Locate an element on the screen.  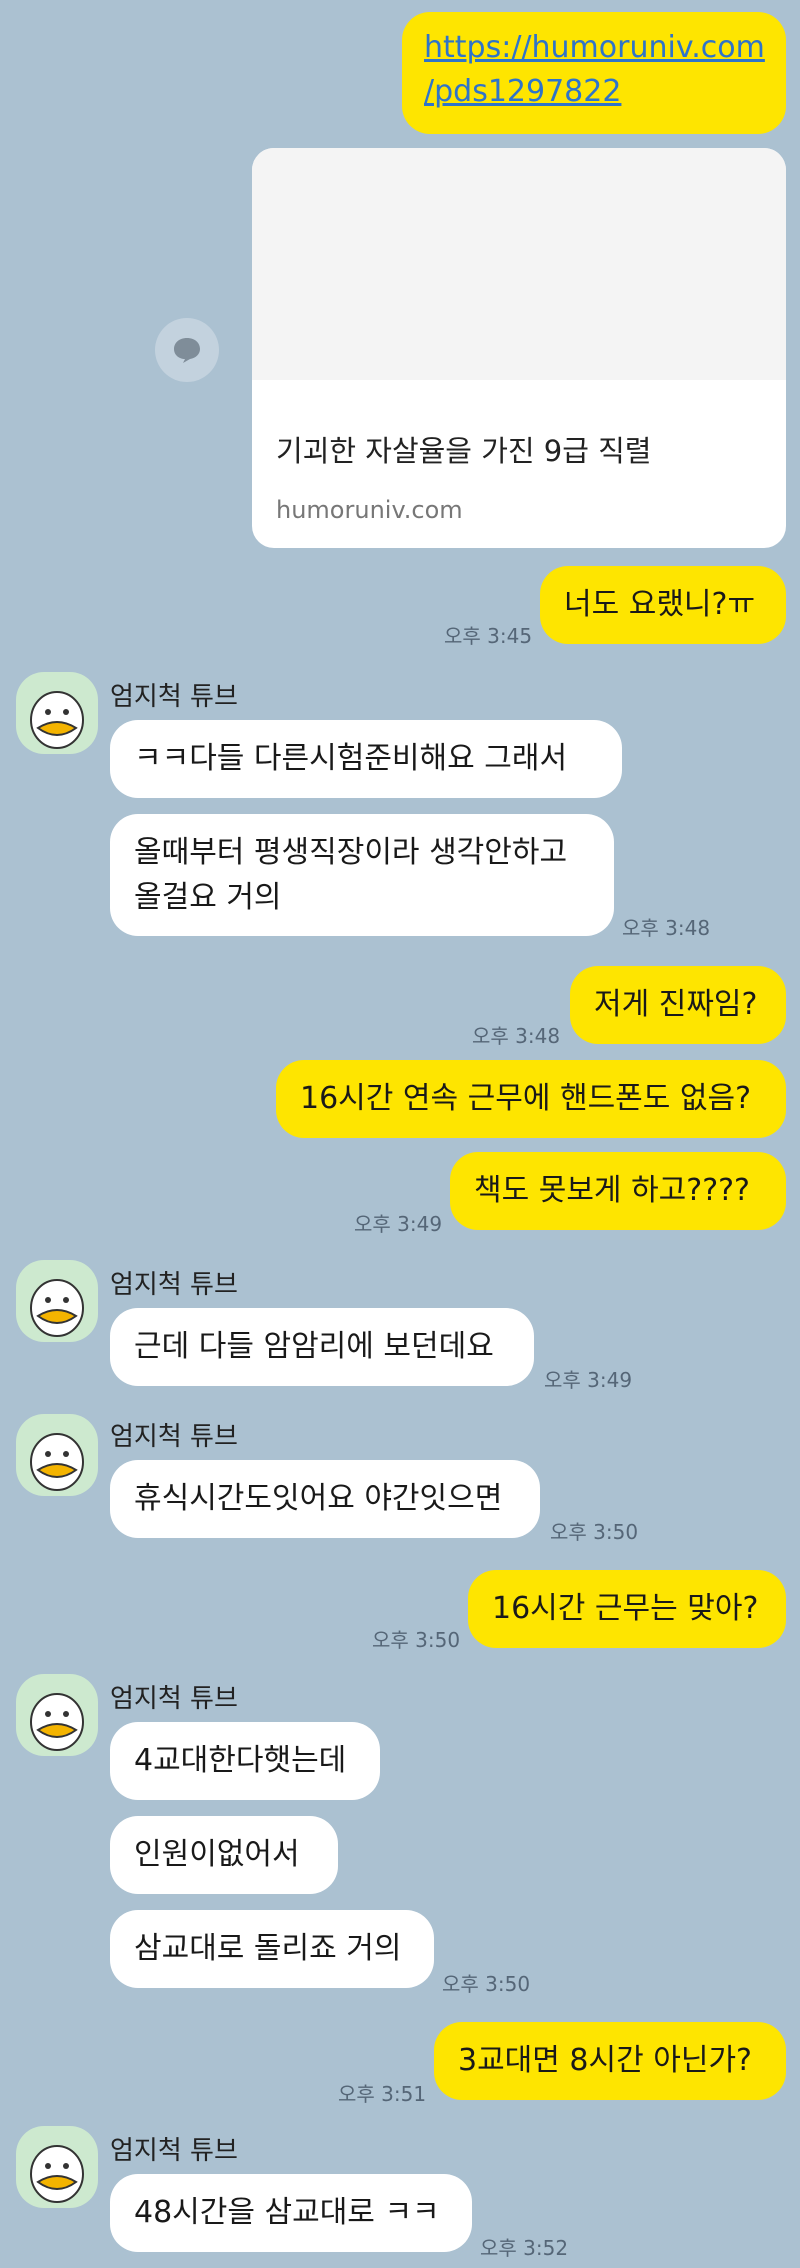
link-preview-card: 기괴한 자살율을 가진 9급 직렬 humoruniv.com is located at coordinates (519, 348).